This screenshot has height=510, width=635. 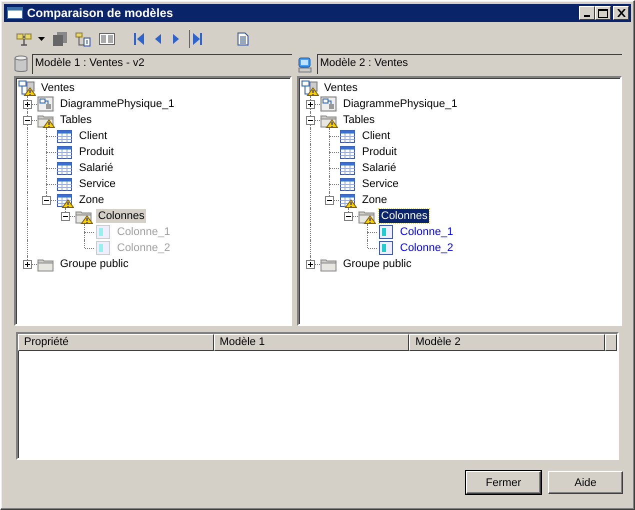 What do you see at coordinates (21, 64) in the screenshot?
I see `database-icon` at bounding box center [21, 64].